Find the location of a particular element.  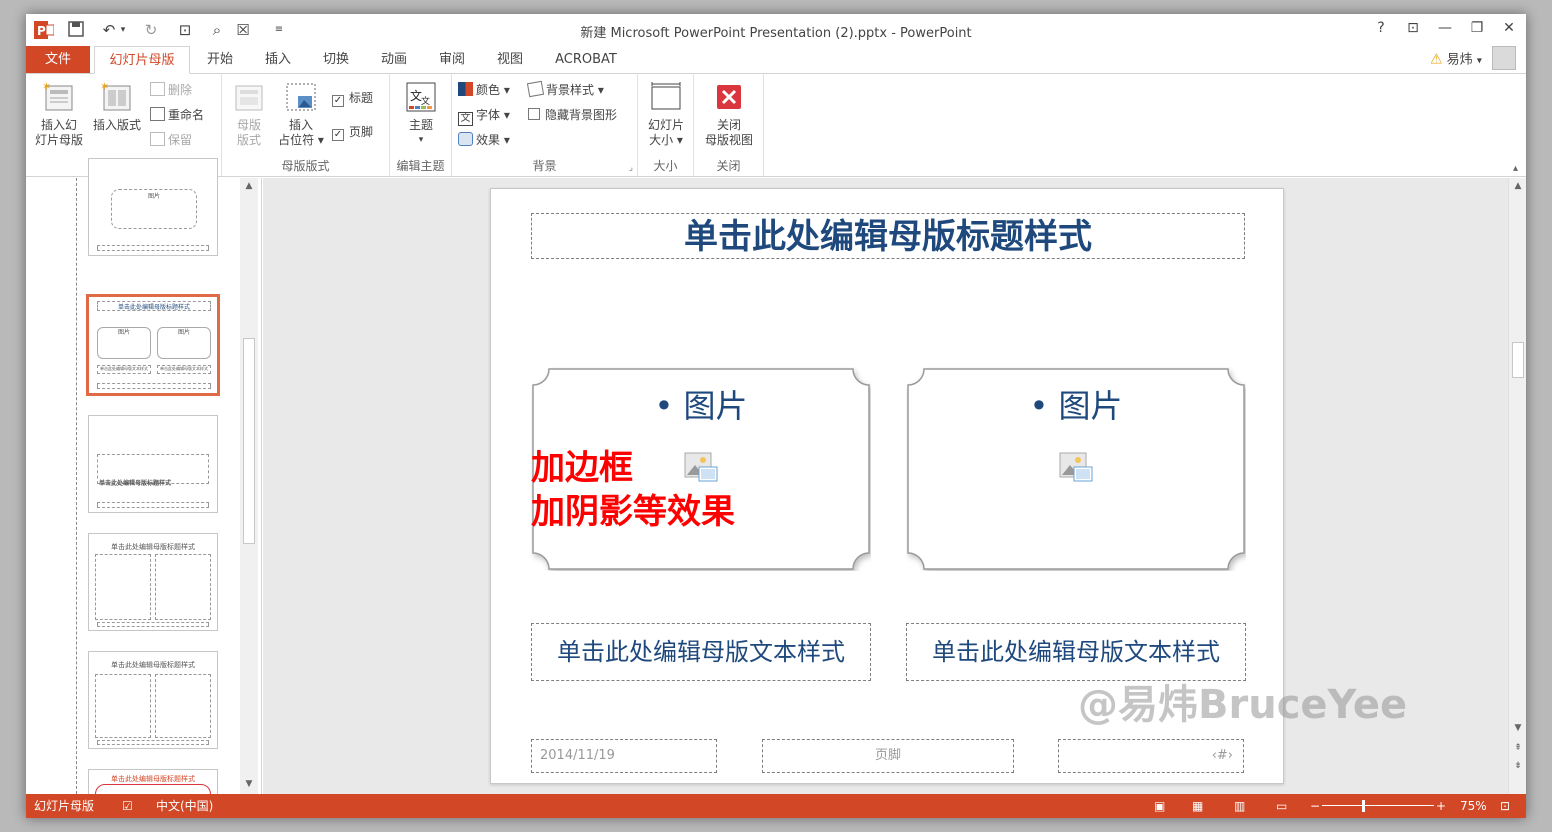

insert-picture-icon is located at coordinates (1076, 468).